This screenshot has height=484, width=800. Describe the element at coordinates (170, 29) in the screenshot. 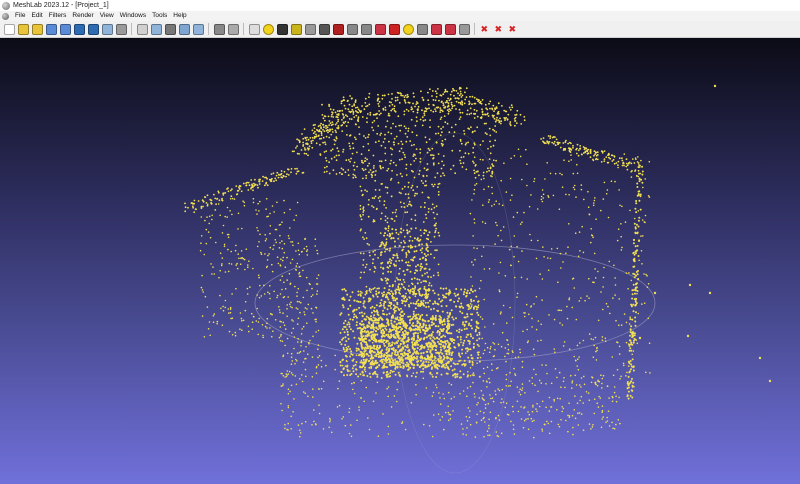

I see `wireframe-icon` at that location.